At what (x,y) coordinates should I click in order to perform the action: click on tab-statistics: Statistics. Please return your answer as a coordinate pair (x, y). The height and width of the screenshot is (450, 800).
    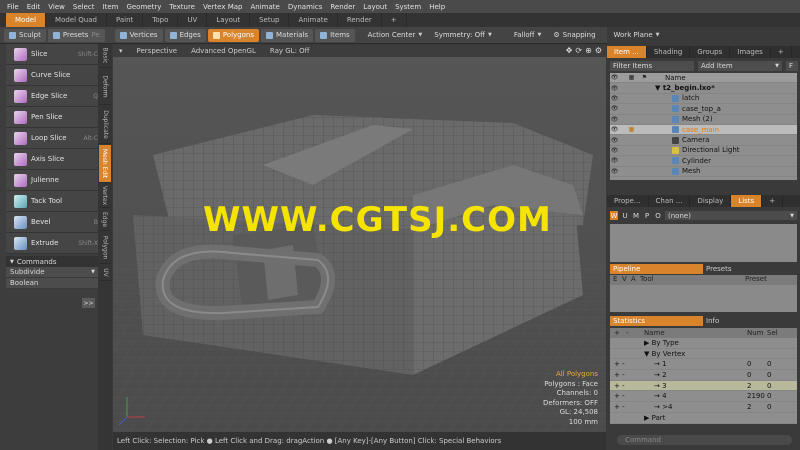
    Looking at the image, I should click on (656, 321).